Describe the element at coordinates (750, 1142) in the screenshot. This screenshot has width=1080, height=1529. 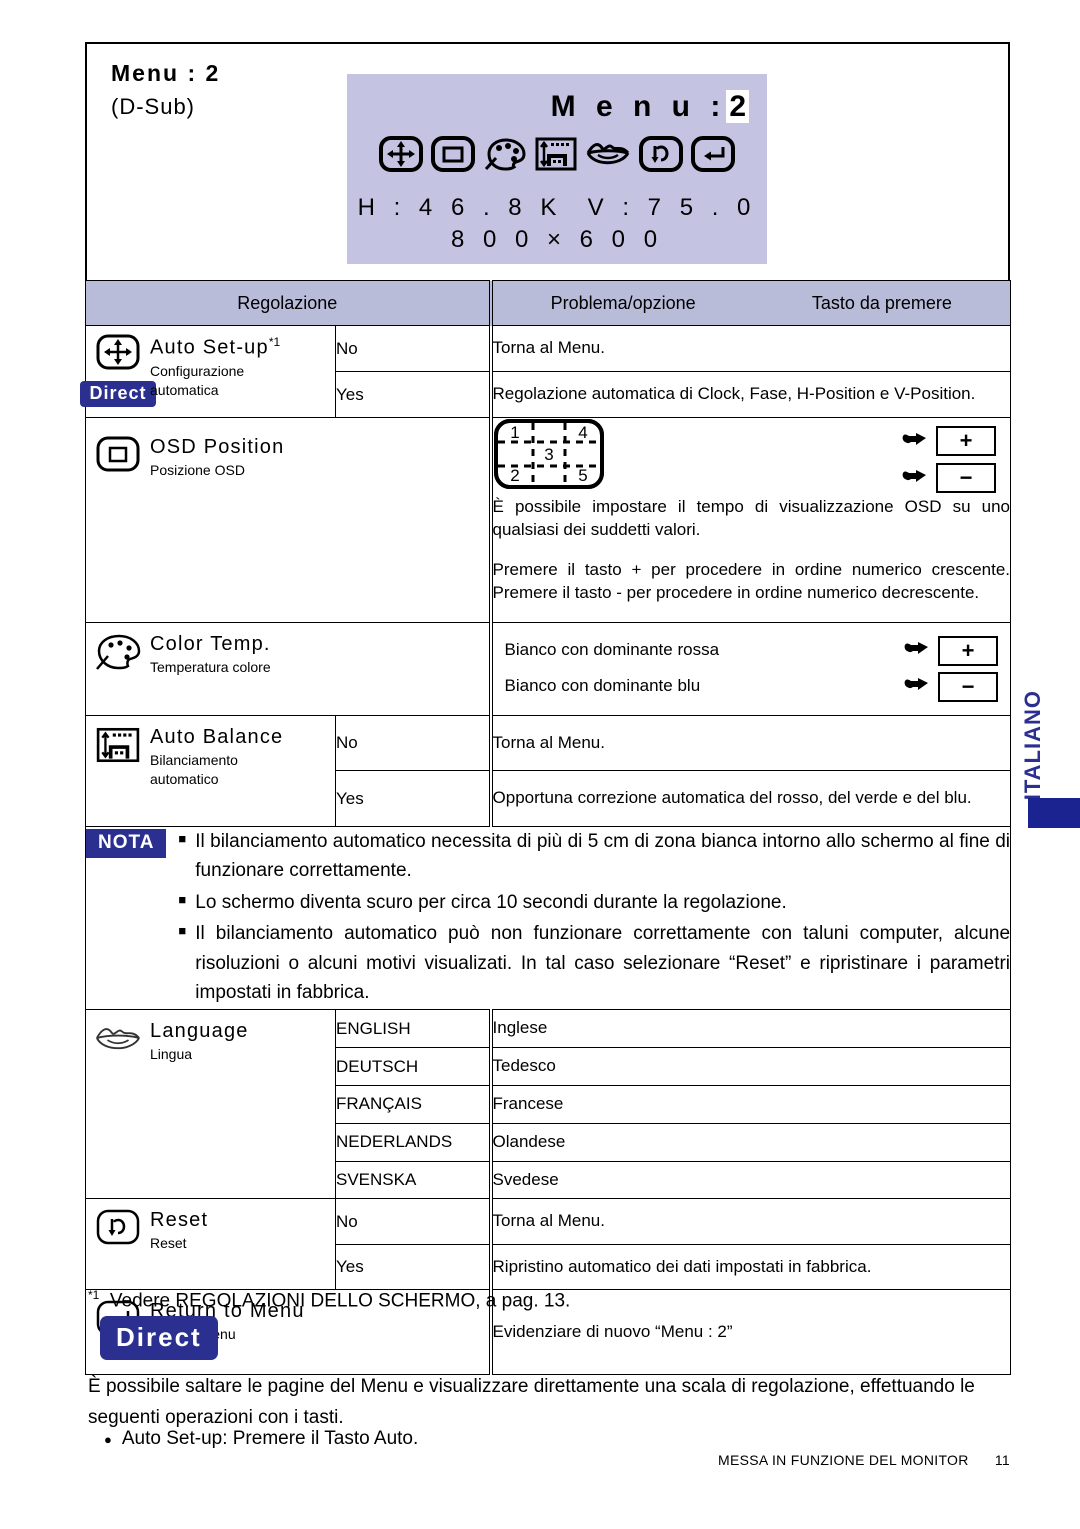
I see `description-cell: Olandese` at that location.